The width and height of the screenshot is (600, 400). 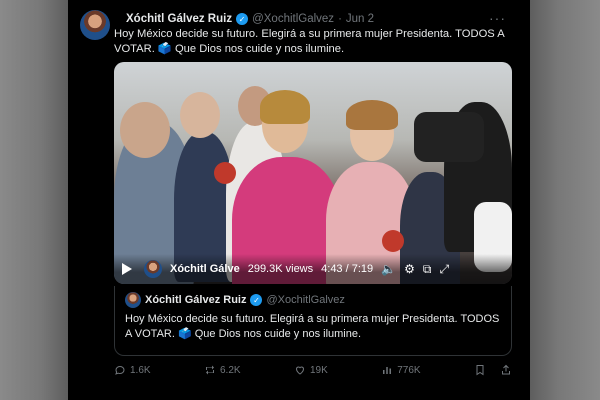 What do you see at coordinates (205, 269) in the screenshot?
I see `video-channel-name: Xóchitl Gálve` at bounding box center [205, 269].